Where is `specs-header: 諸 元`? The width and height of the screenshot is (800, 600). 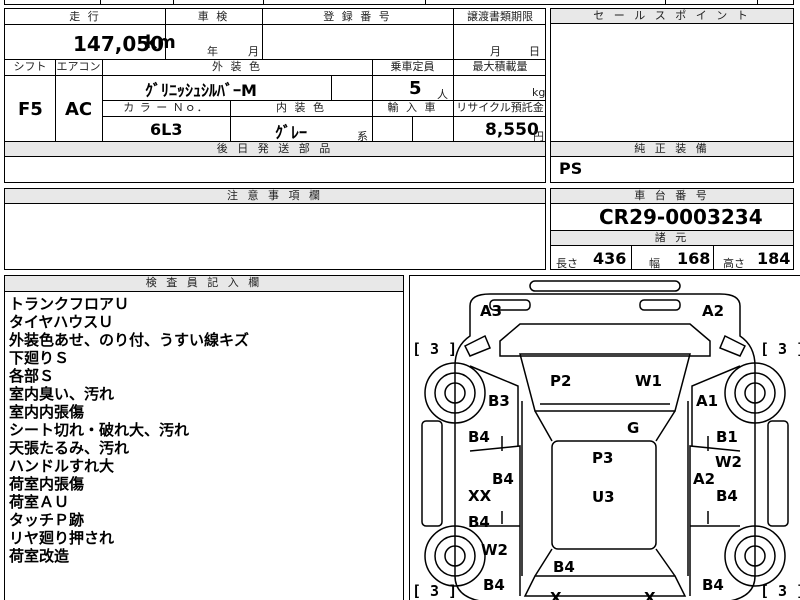
specs-header: 諸 元 is located at coordinates (672, 238).